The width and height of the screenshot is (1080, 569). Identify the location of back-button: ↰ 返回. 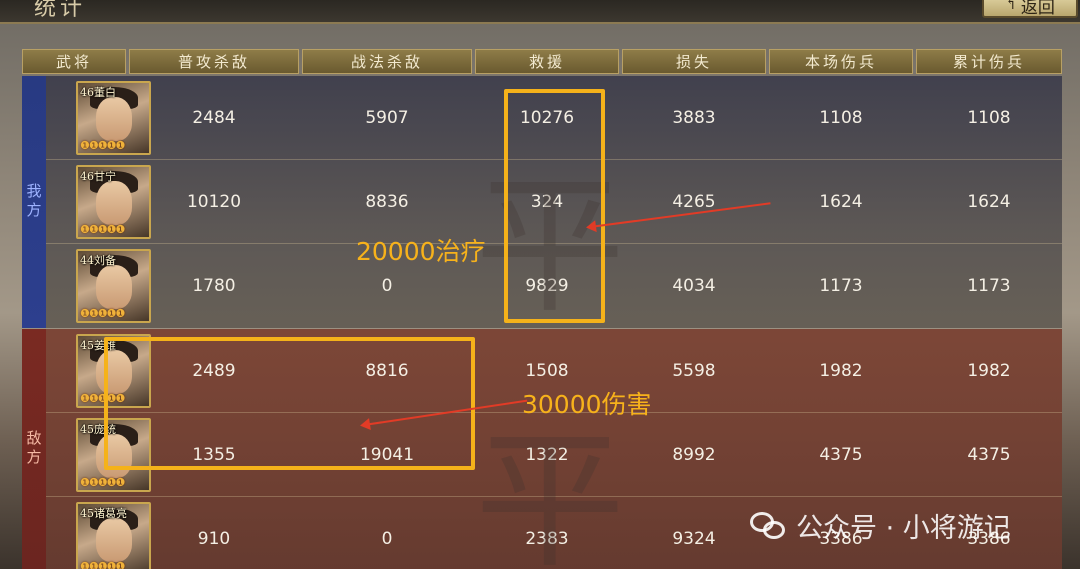
(1030, 9).